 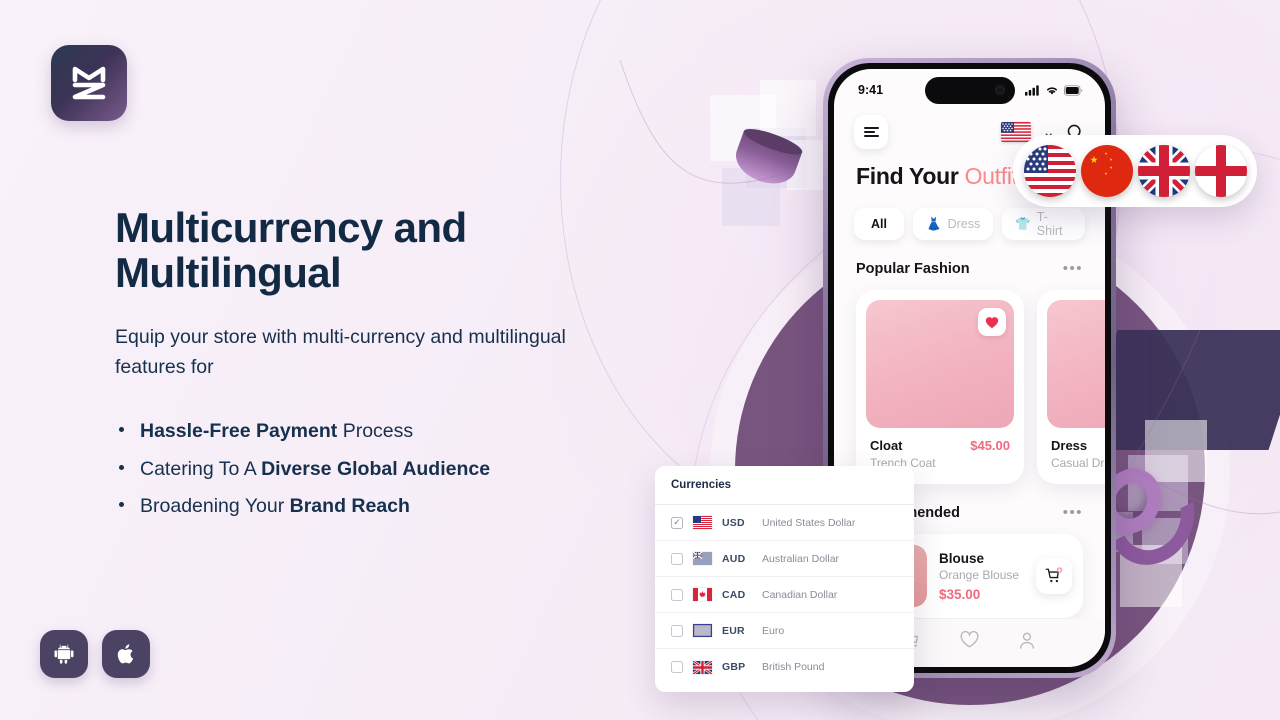 What do you see at coordinates (1078, 463) in the screenshot?
I see `product-desc: Casual Dress` at bounding box center [1078, 463].